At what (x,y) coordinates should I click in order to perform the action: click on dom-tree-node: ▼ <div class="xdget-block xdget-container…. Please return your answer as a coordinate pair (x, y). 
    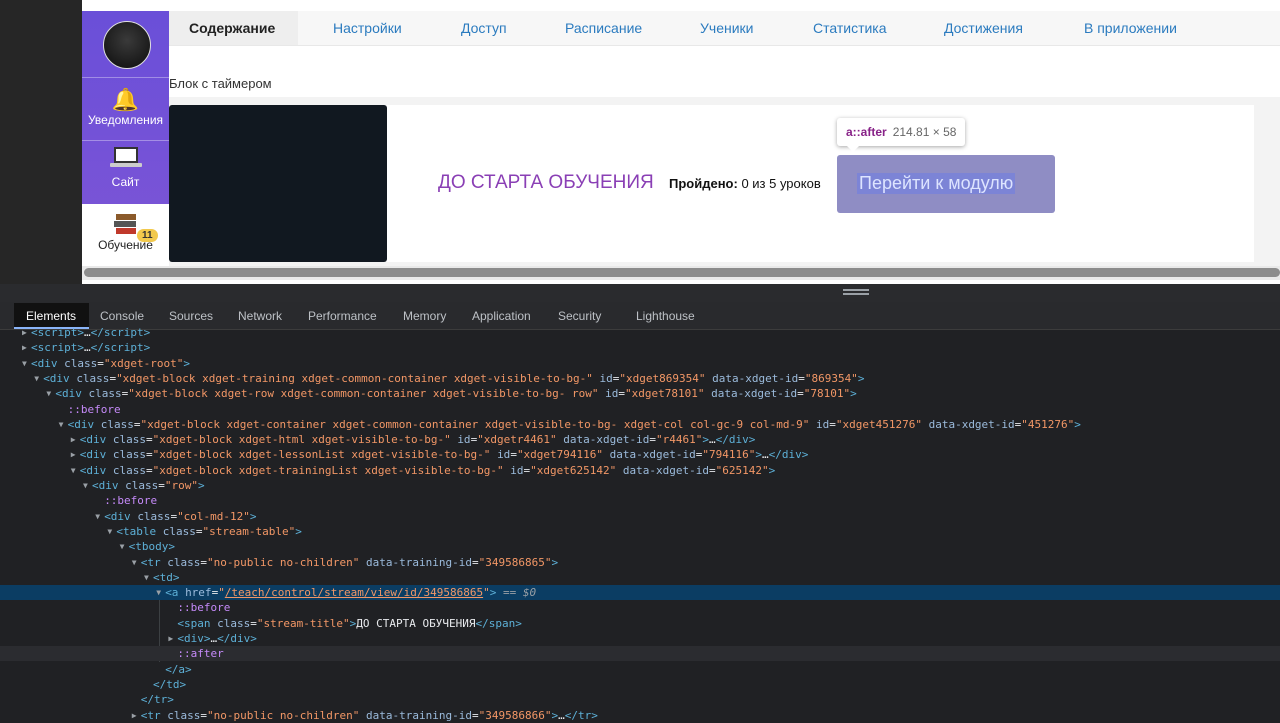
    Looking at the image, I should click on (640, 424).